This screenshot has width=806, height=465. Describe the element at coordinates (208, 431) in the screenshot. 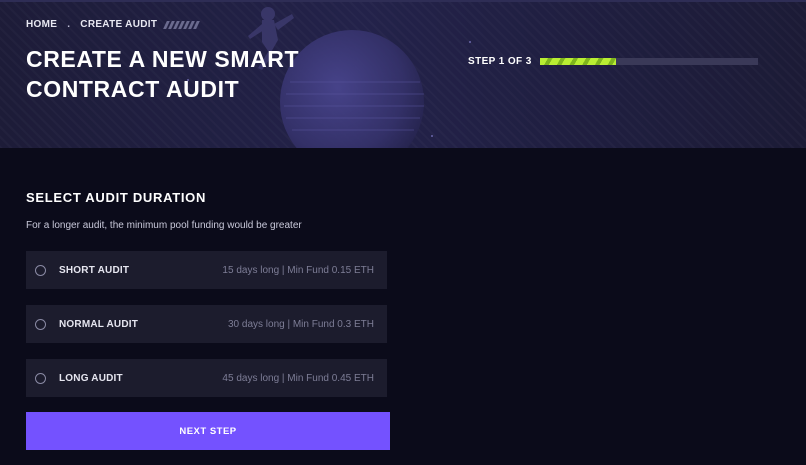

I see `next-step-button: NEXT STEP` at that location.